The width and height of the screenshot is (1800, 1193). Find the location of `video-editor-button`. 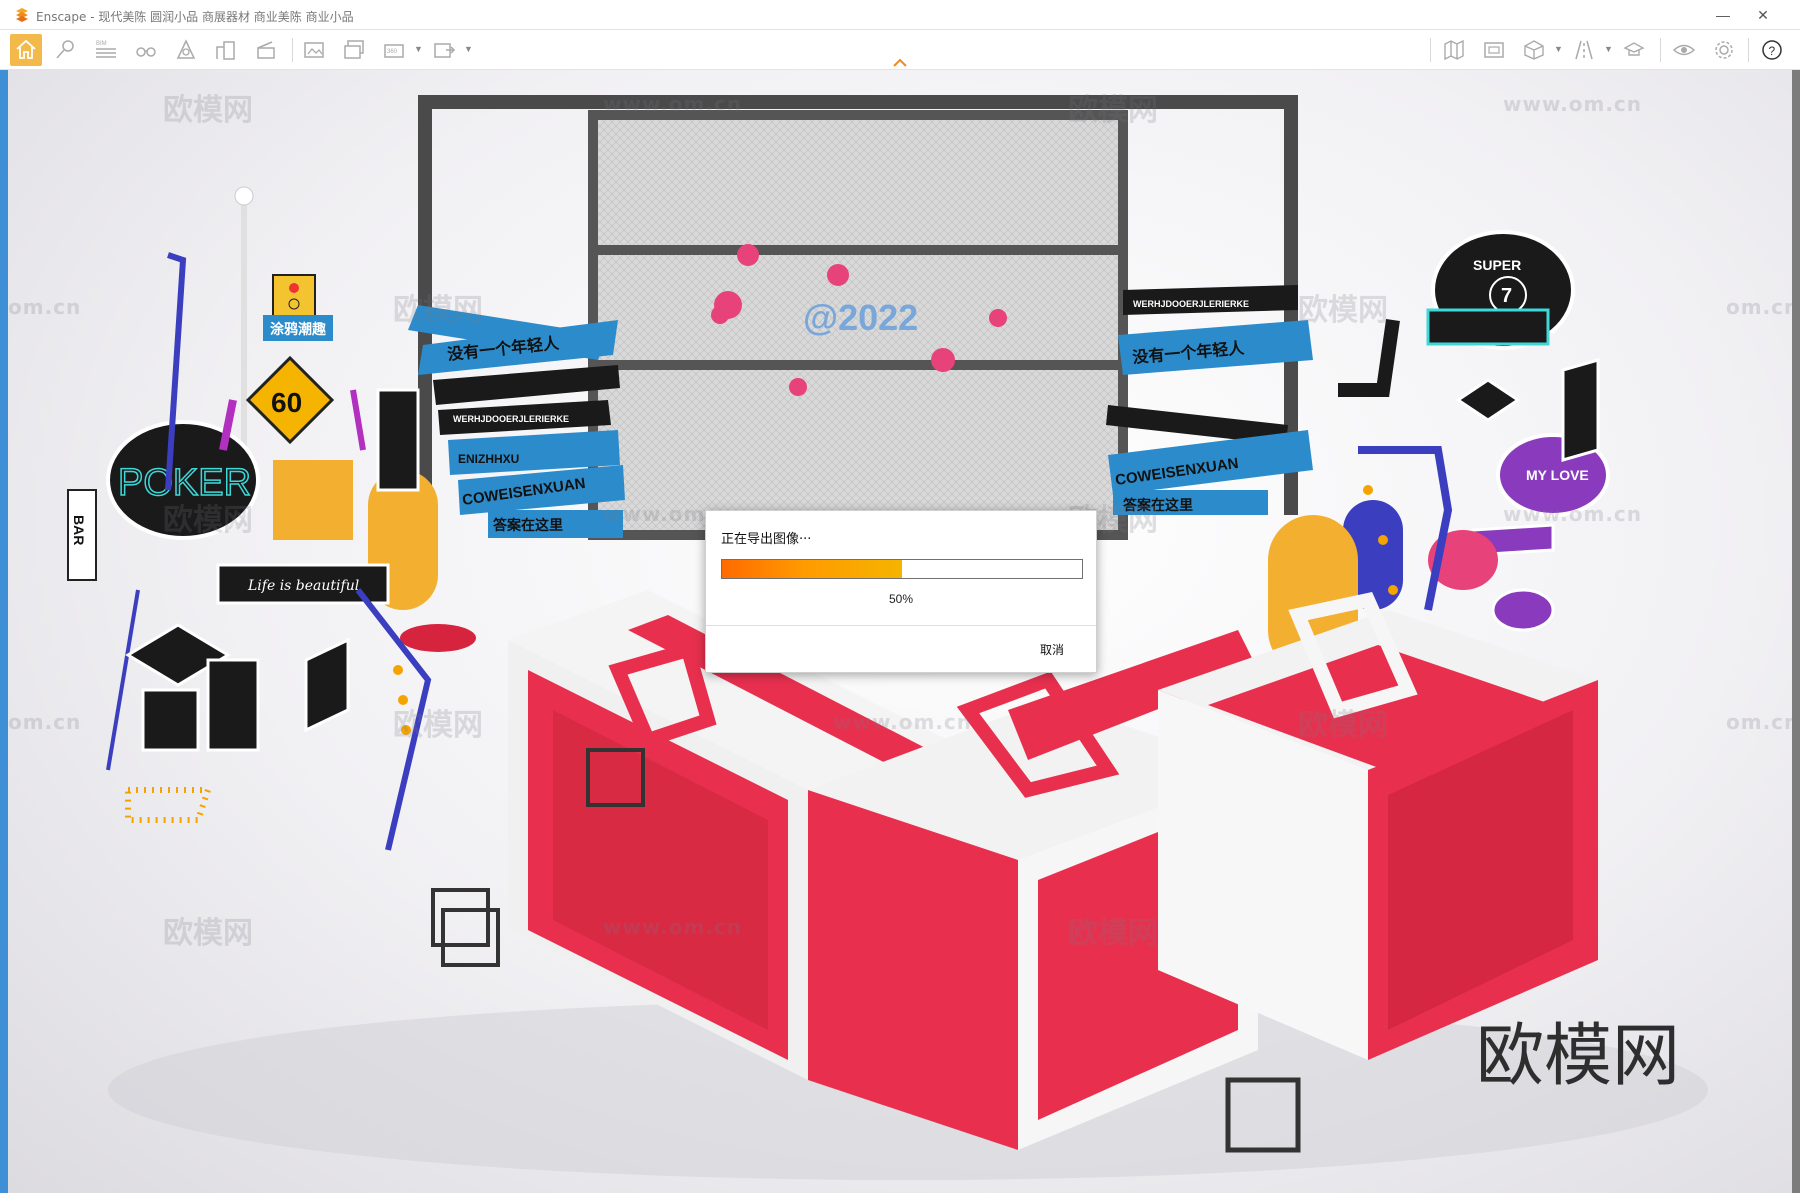

video-editor-button is located at coordinates (266, 50).